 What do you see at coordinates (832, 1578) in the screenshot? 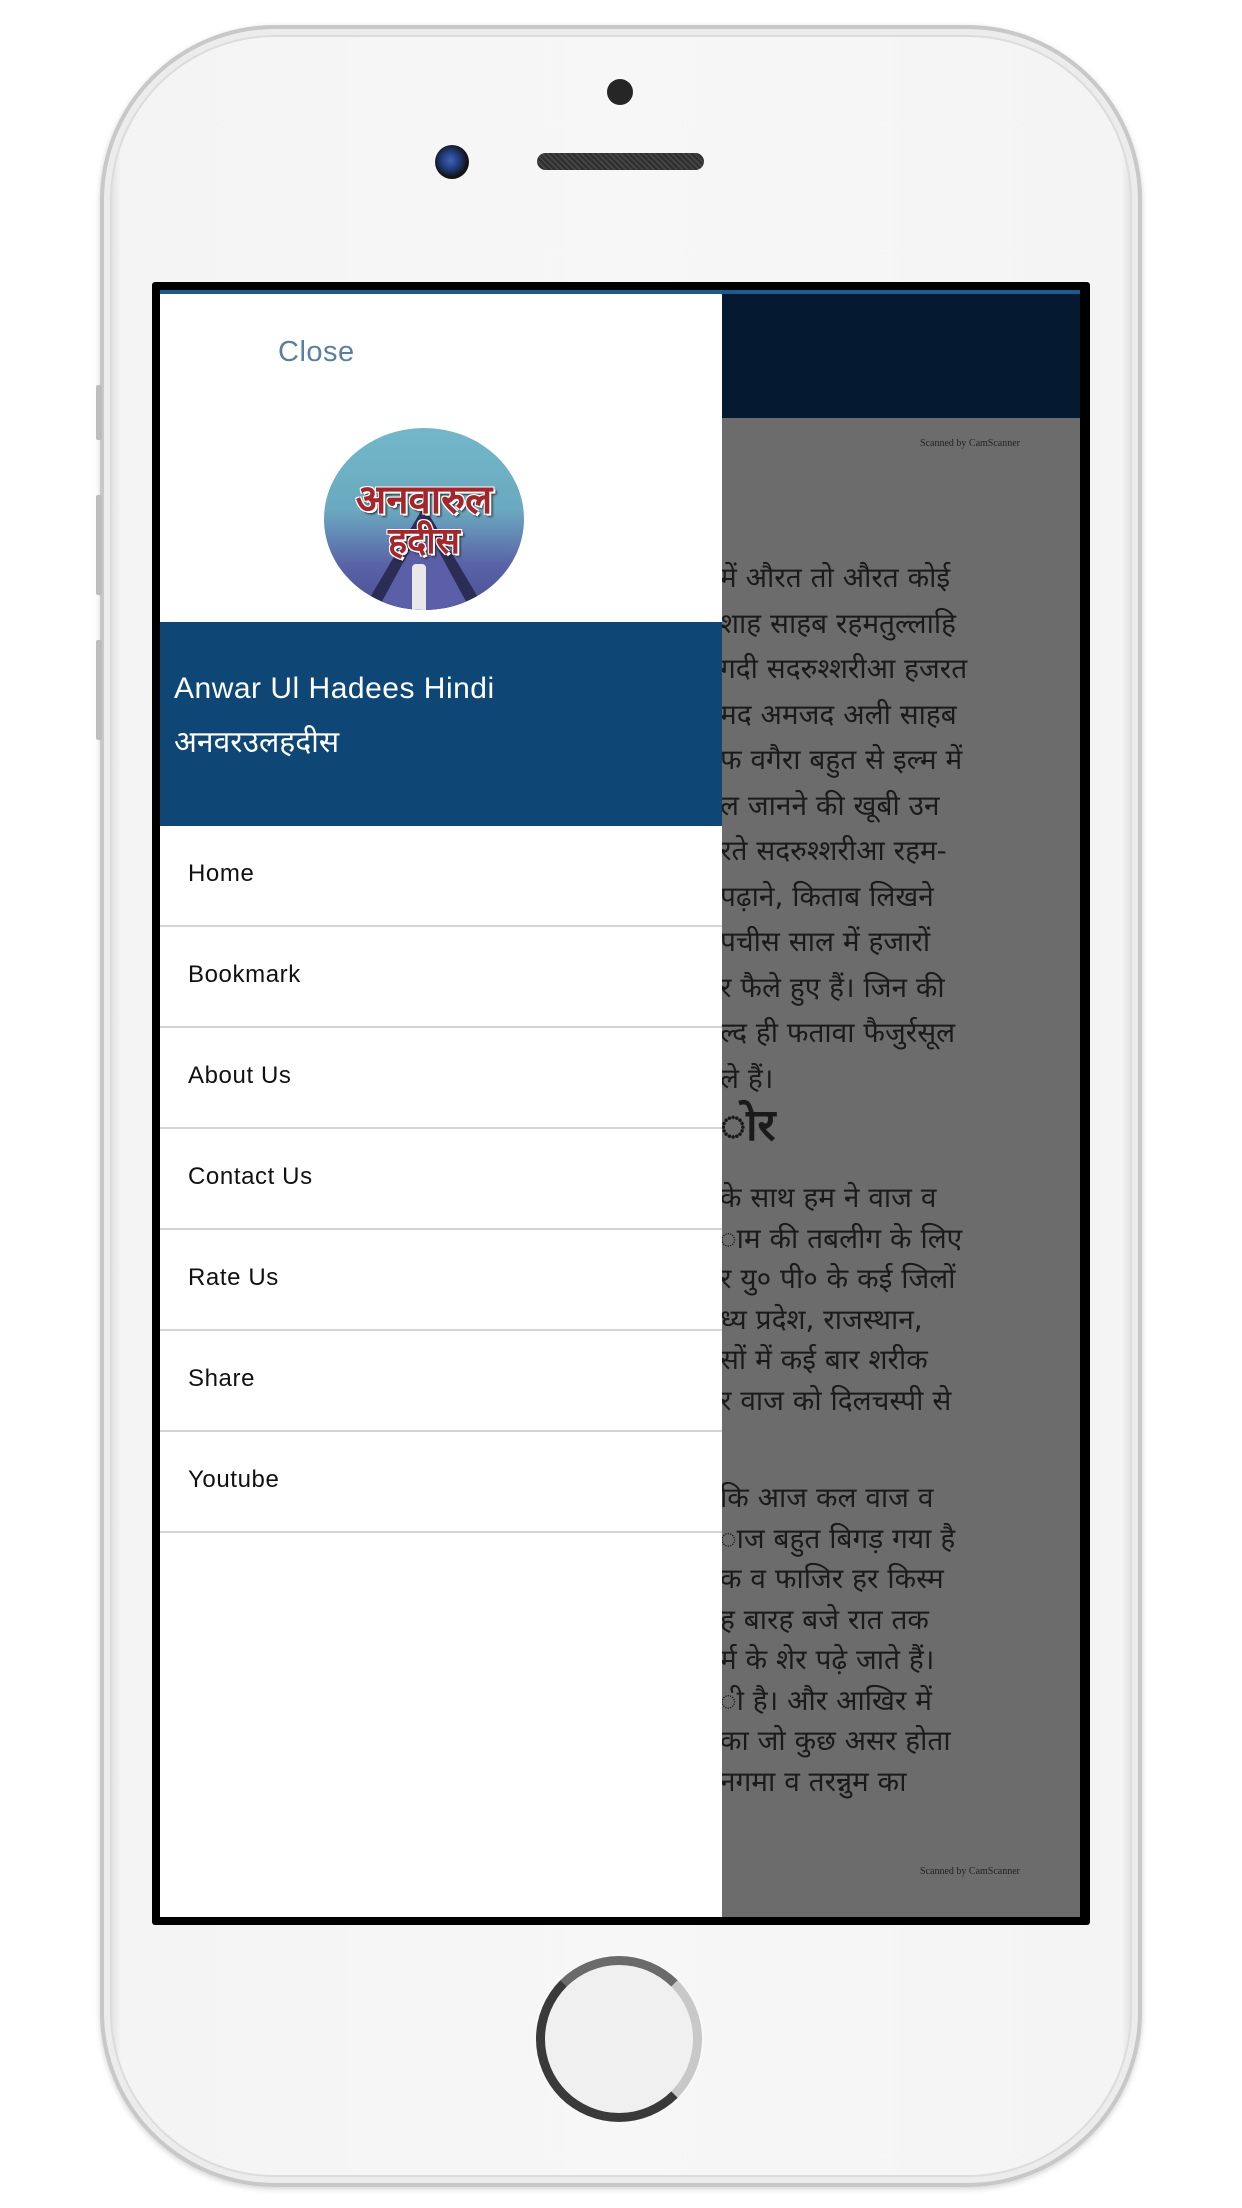
I see `page-text-line: क व फाजिर हर किस्म` at bounding box center [832, 1578].